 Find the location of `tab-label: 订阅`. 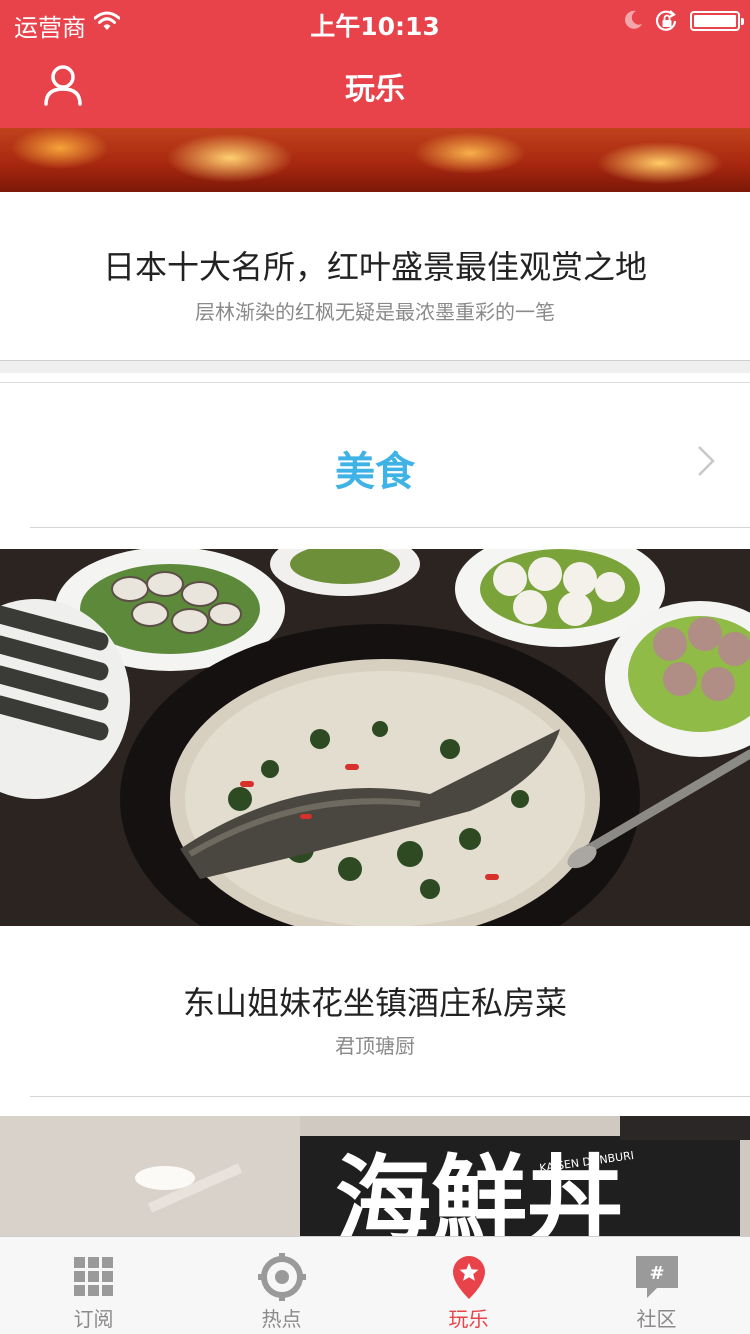

tab-label: 订阅 is located at coordinates (93, 1319).